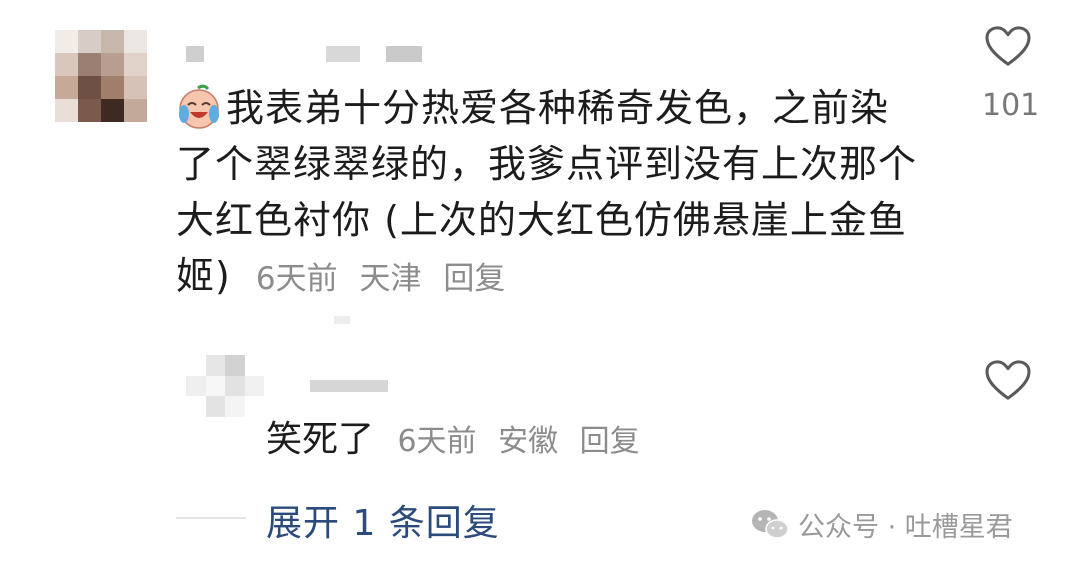 The image size is (1080, 565). I want to click on comment-reply-button: 回复, so click(474, 279).